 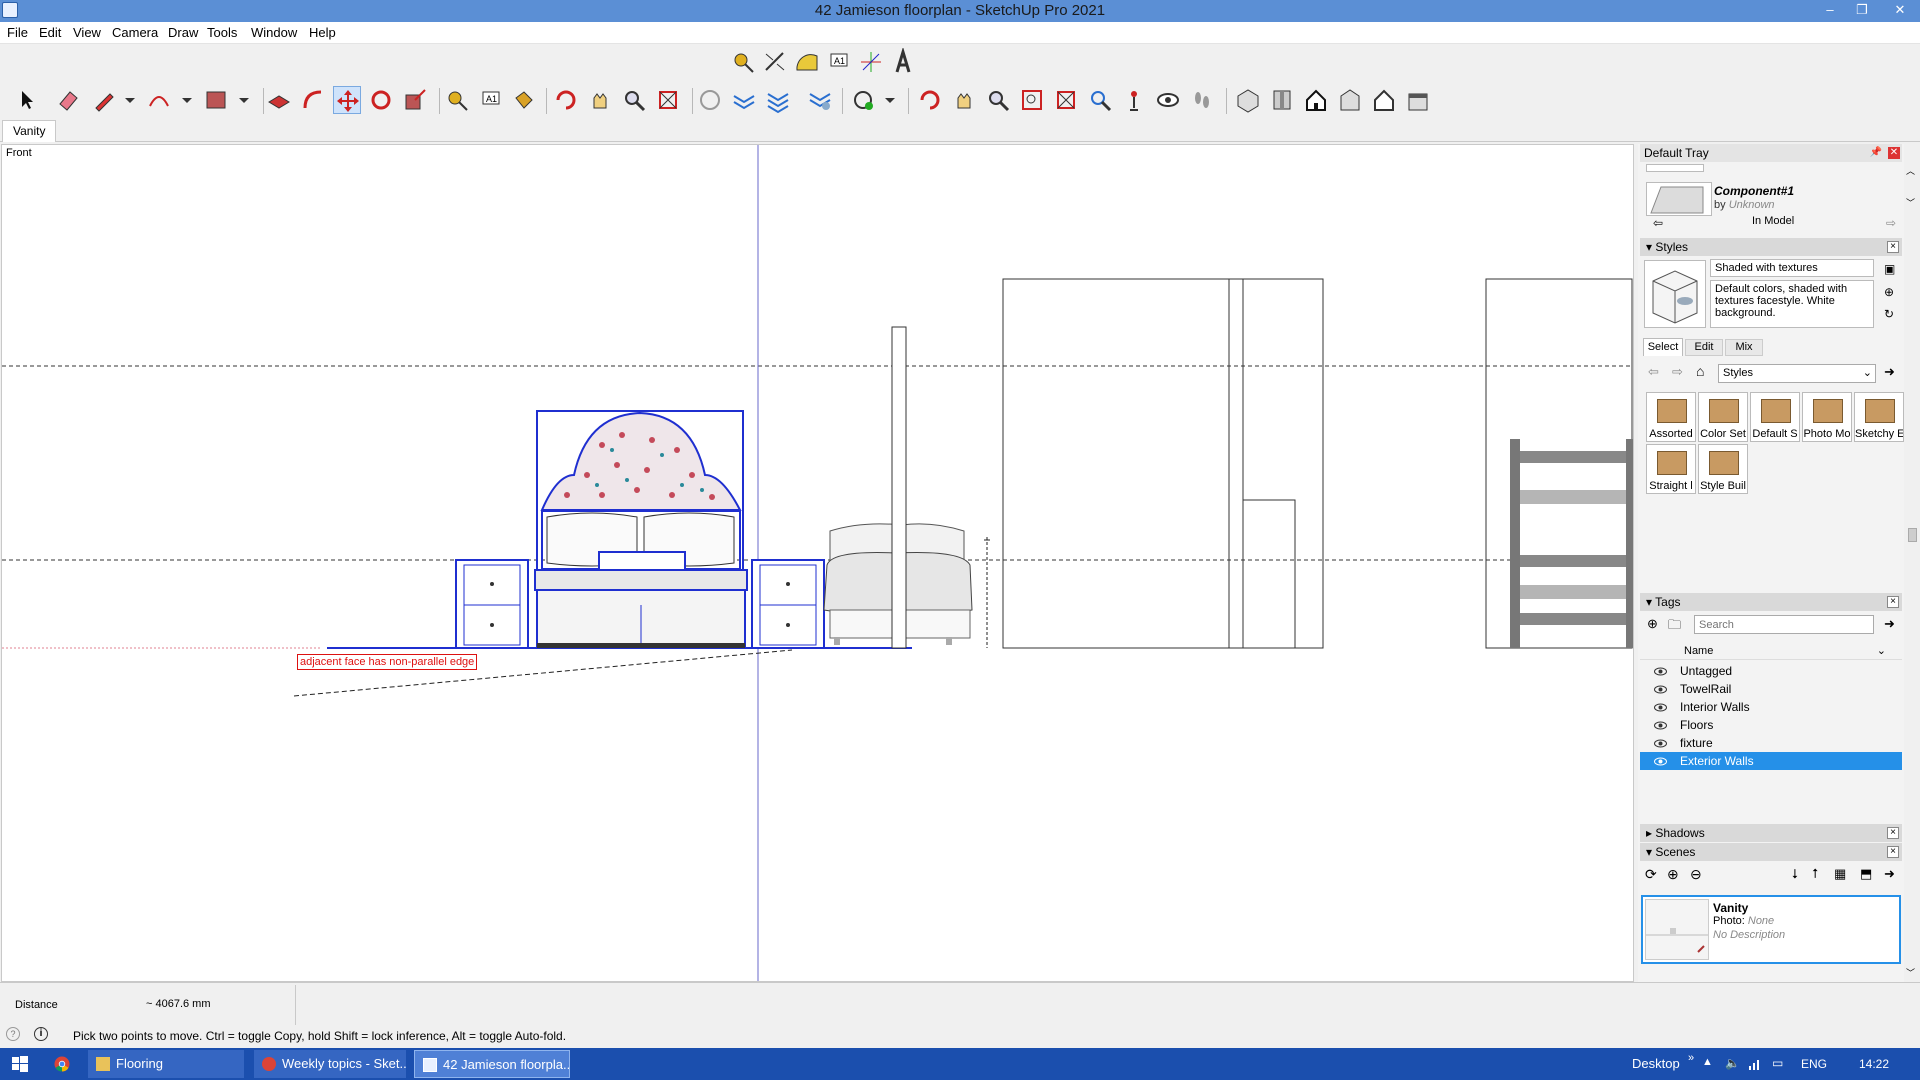 I want to click on styles-details-icon: ➜, so click(x=1889, y=372).